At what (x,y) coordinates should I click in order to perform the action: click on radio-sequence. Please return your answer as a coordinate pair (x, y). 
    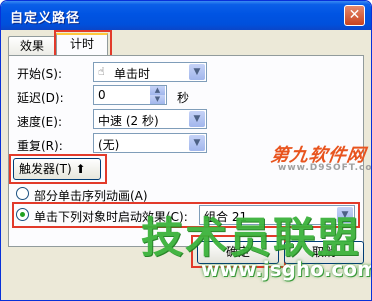
    Looking at the image, I should click on (22, 193).